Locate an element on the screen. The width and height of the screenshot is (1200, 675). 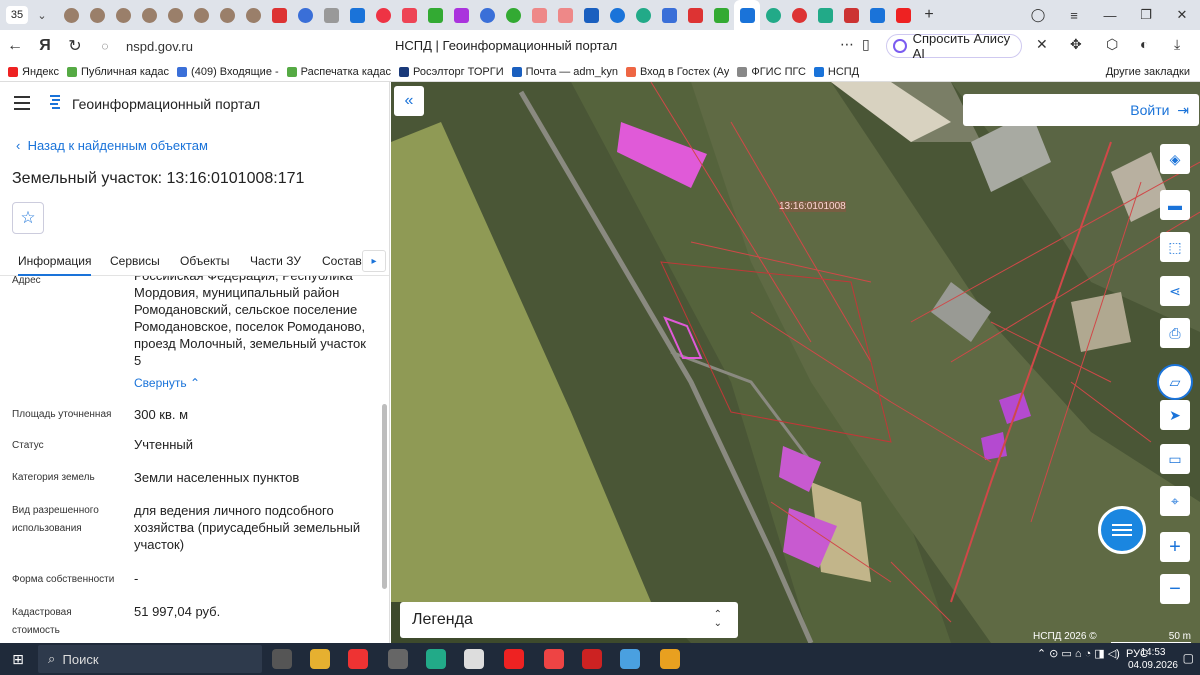
yandex-icon: Я is located at coordinates (45, 46).